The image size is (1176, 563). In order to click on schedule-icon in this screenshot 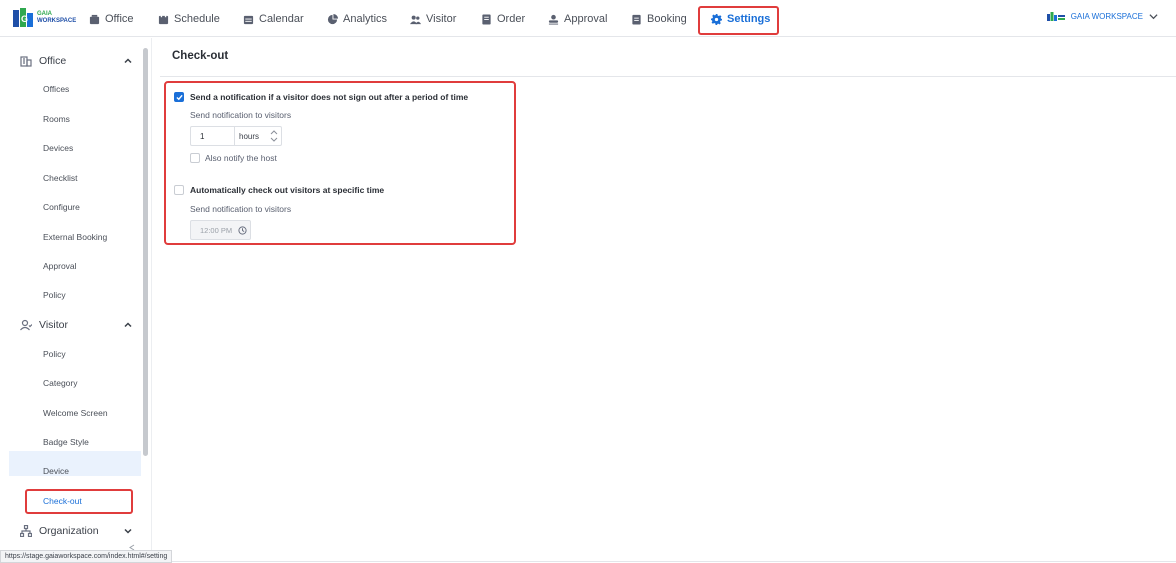, I will do `click(163, 18)`.